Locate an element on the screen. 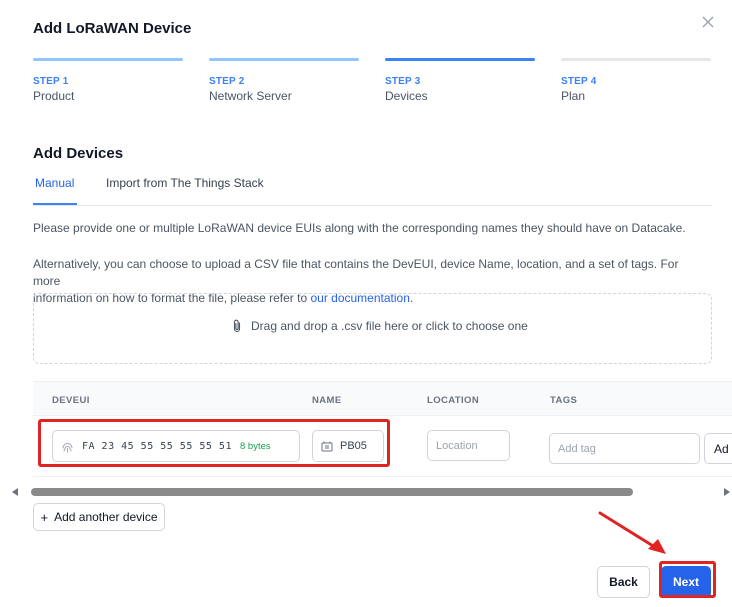 This screenshot has height=607, width=732. column-header-tags: TAGS is located at coordinates (564, 400).